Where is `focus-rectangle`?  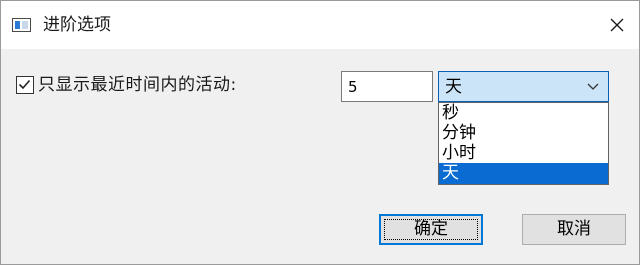 focus-rectangle is located at coordinates (431, 229).